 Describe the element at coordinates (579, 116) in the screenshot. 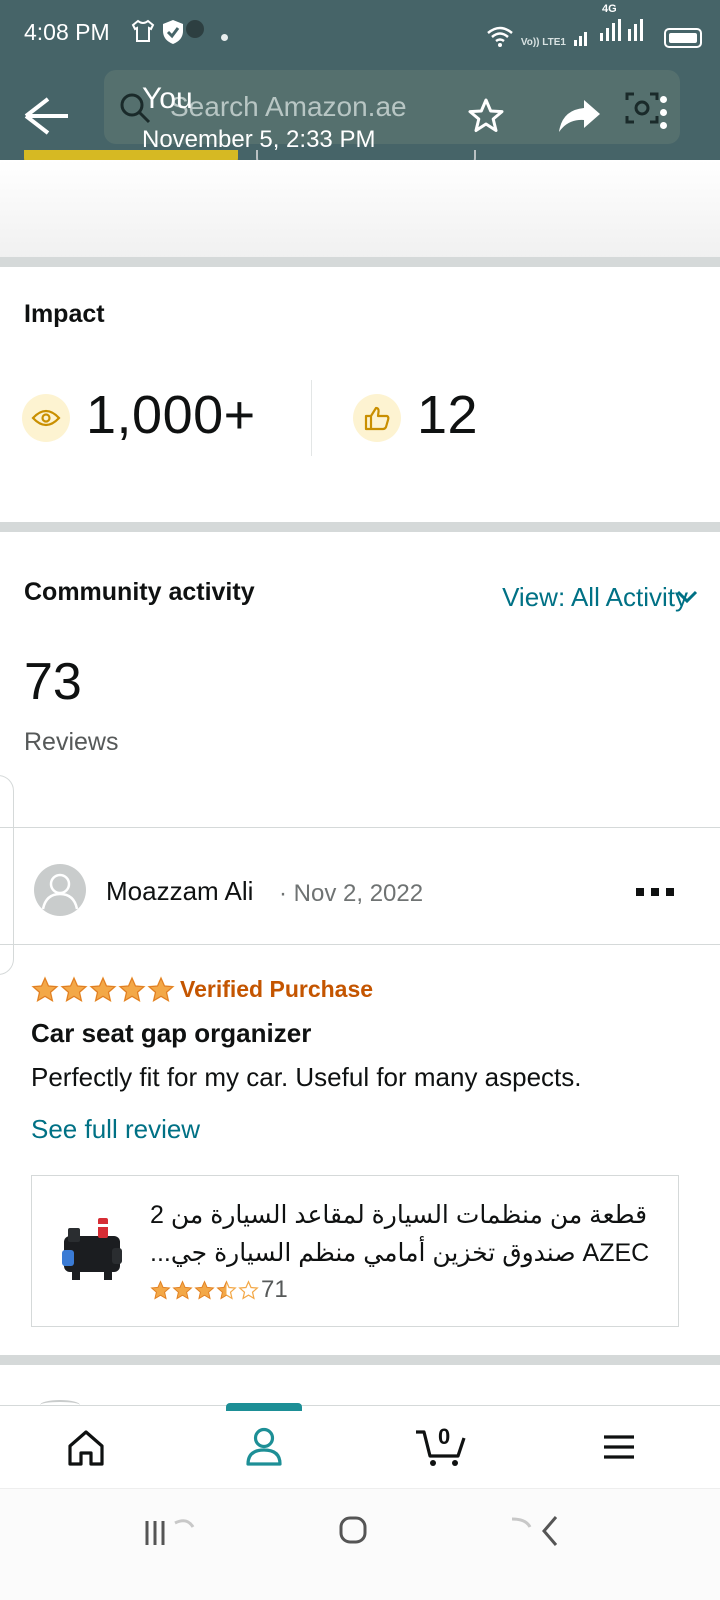

I see `share-icon` at that location.